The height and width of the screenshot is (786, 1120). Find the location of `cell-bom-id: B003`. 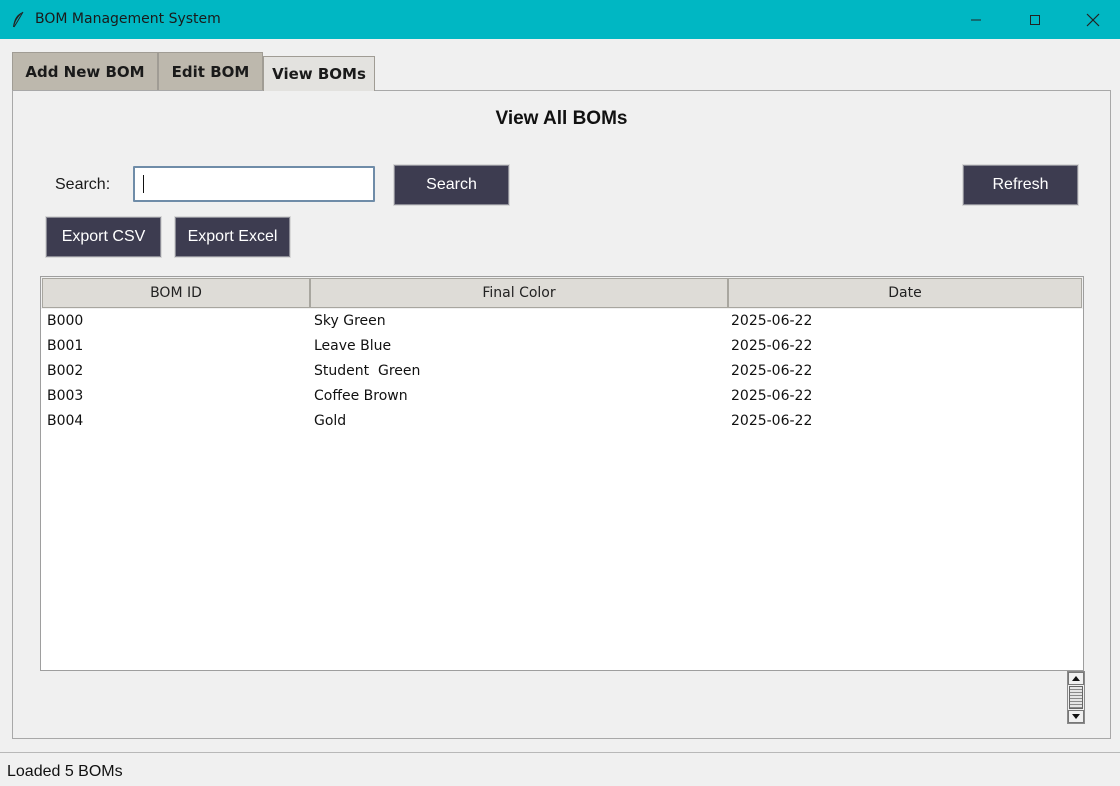

cell-bom-id: B003 is located at coordinates (65, 396).